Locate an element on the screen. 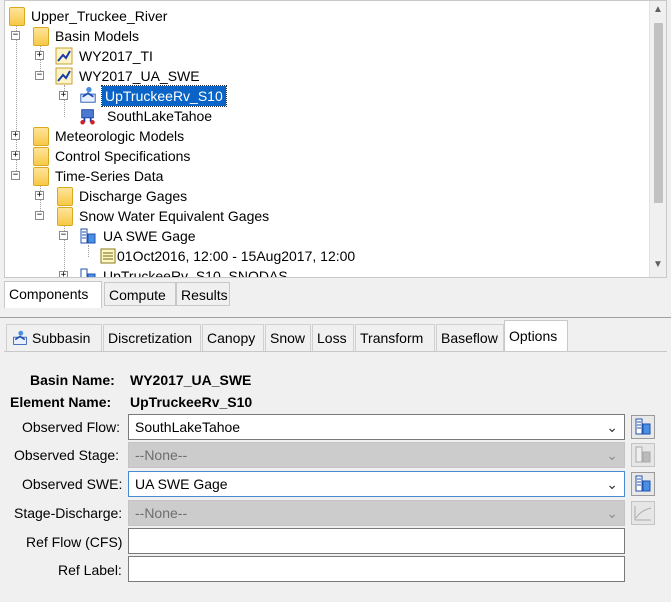 Image resolution: width=671 pixels, height=602 pixels. ref-flow-input is located at coordinates (376, 541).